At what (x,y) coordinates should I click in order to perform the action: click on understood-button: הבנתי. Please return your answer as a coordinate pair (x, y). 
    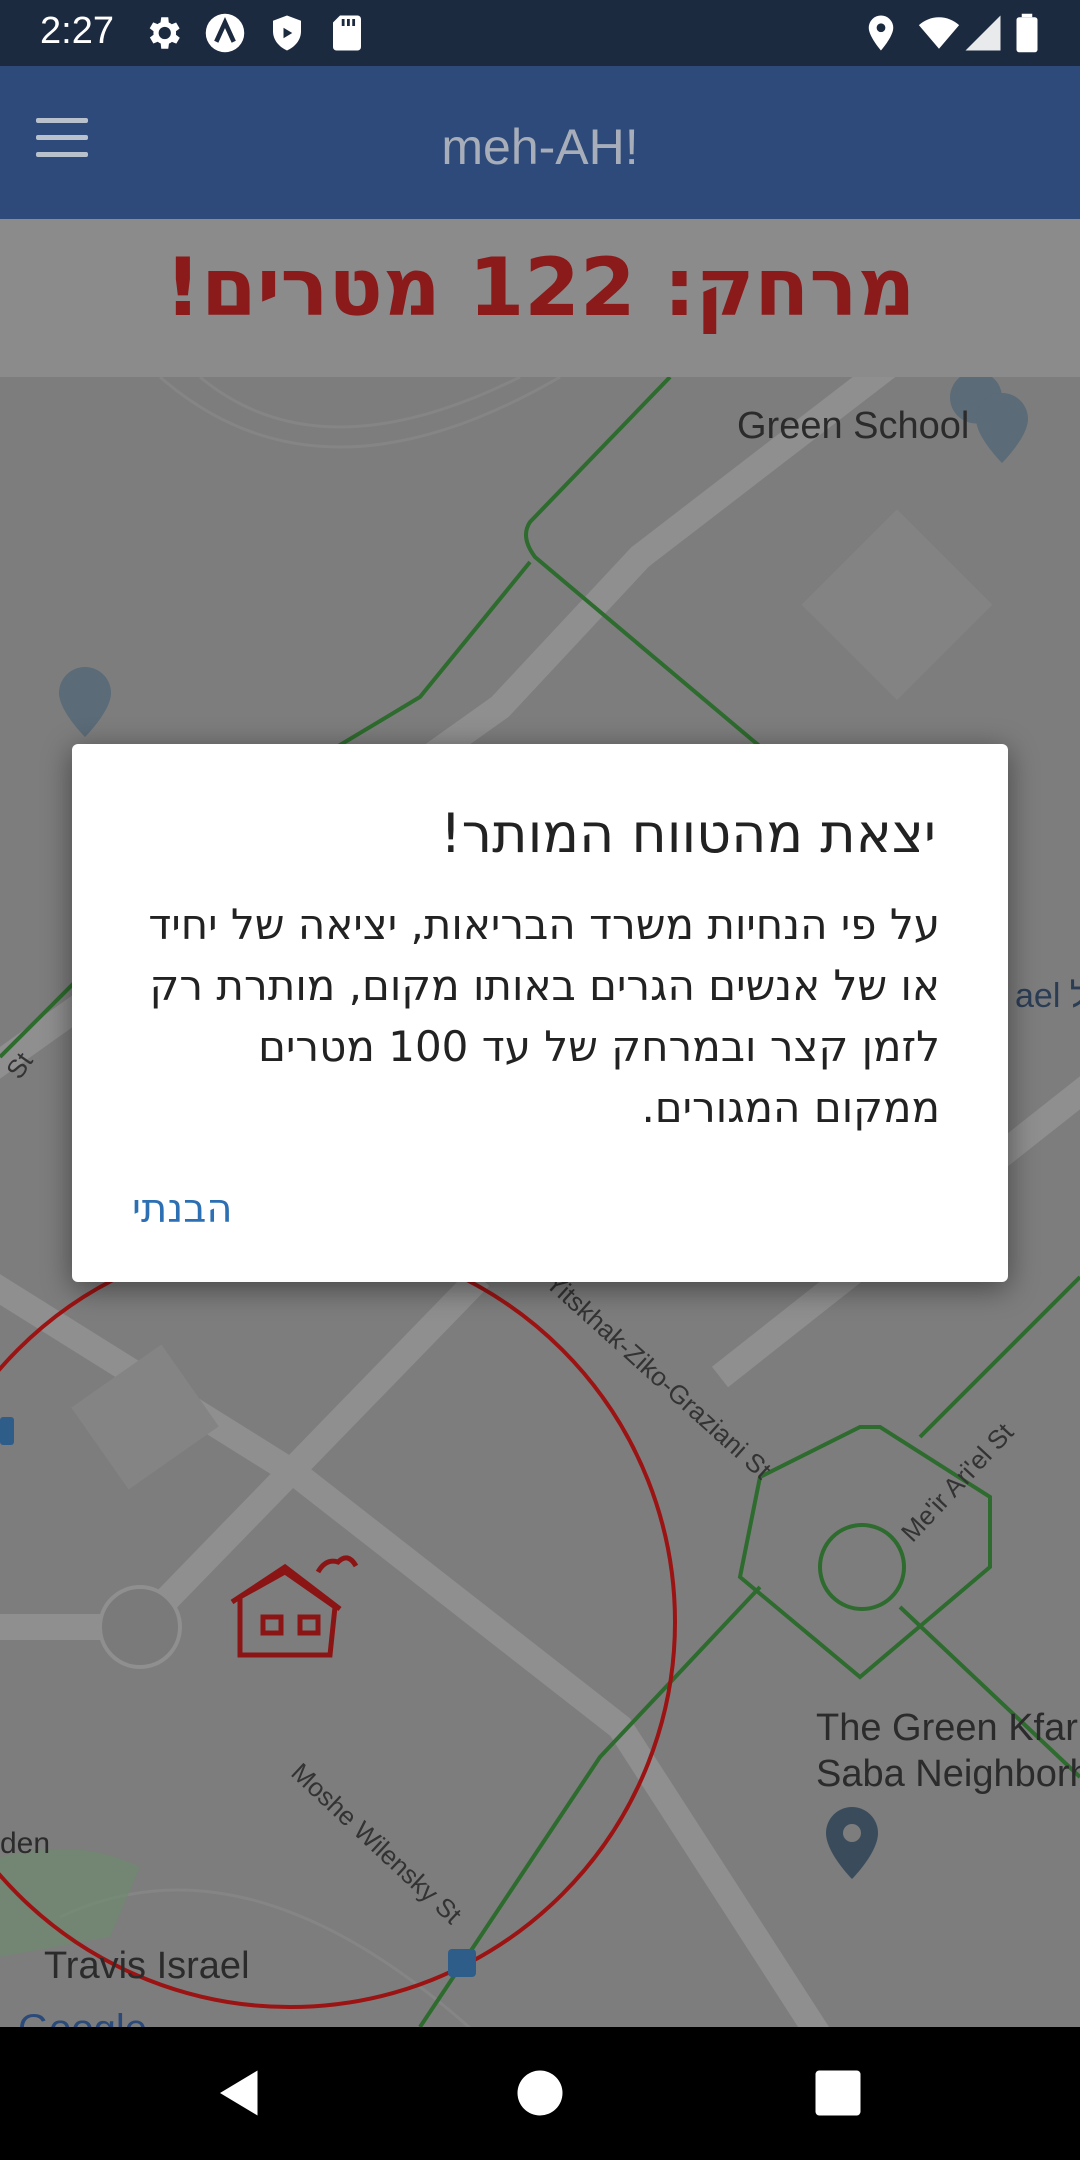
    Looking at the image, I should click on (212, 1209).